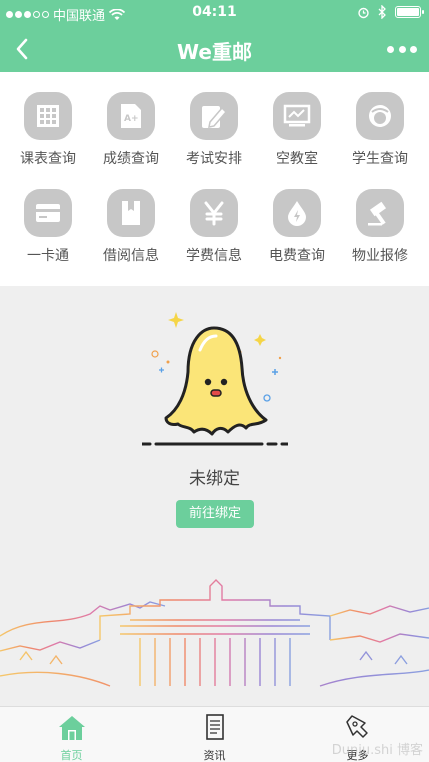 The image size is (429, 762). I want to click on service-label: 成绩查询, so click(131, 159).